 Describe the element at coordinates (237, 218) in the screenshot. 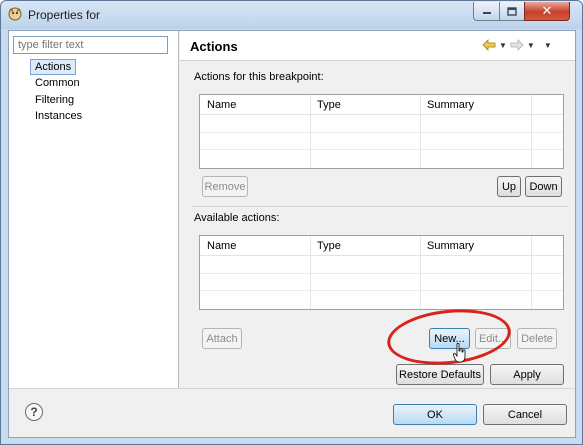

I see `available-actions-label: Available actions:` at that location.